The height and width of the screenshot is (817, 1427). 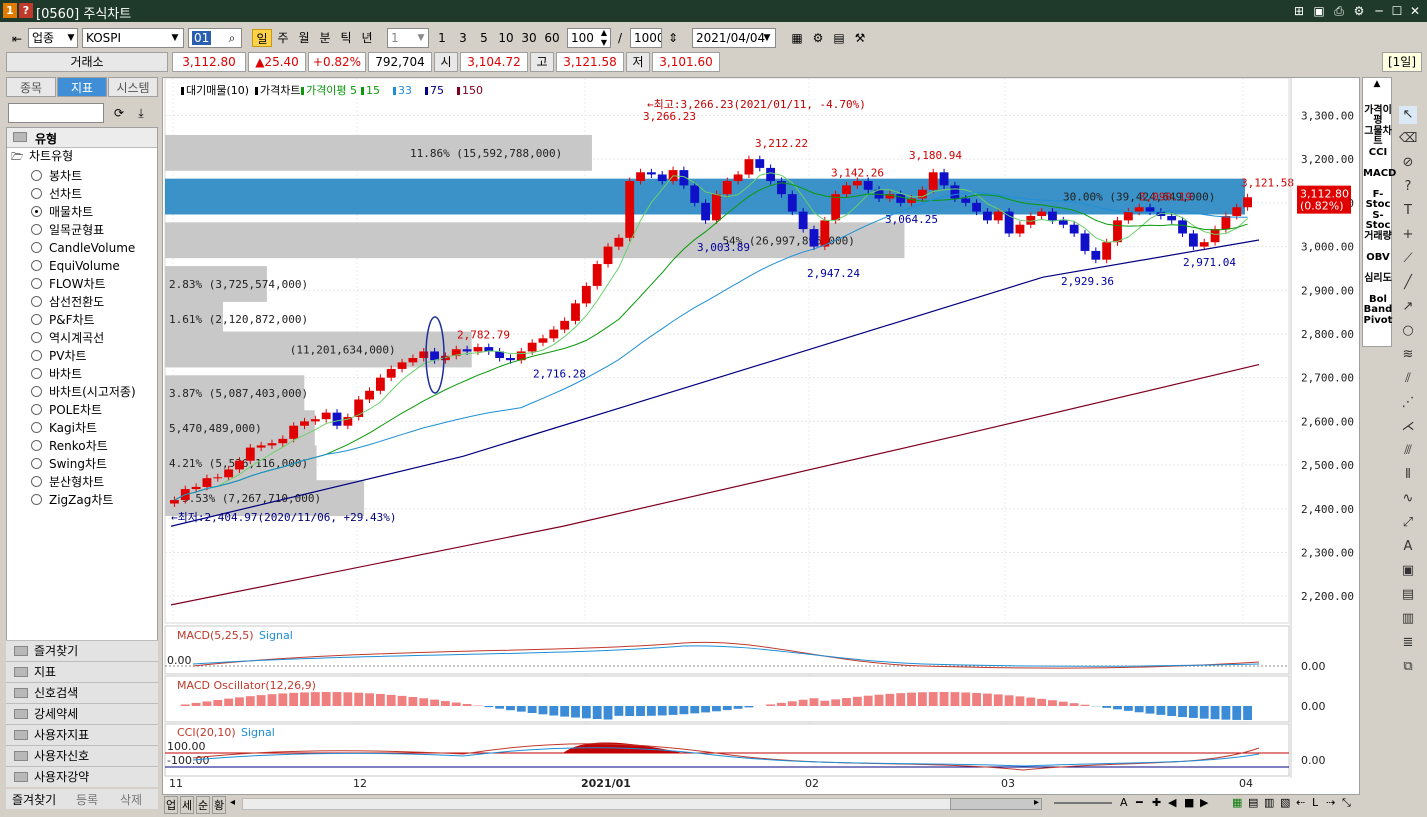 What do you see at coordinates (82, 755) in the screenshot?
I see `folder-item: 사용자신호` at bounding box center [82, 755].